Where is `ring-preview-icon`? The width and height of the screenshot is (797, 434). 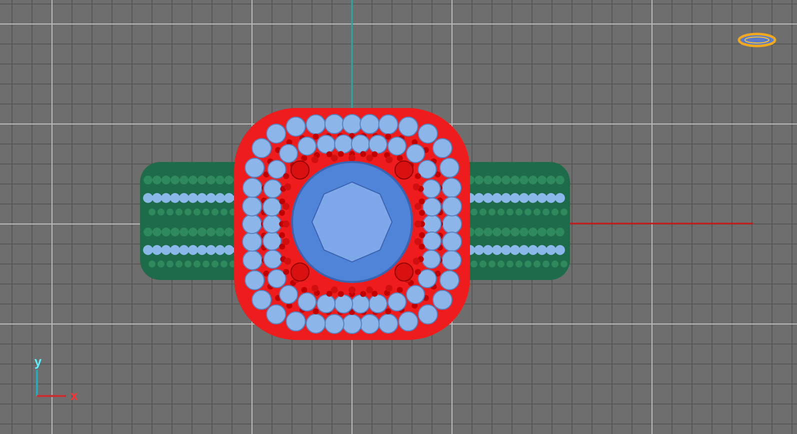 ring-preview-icon is located at coordinates (757, 40).